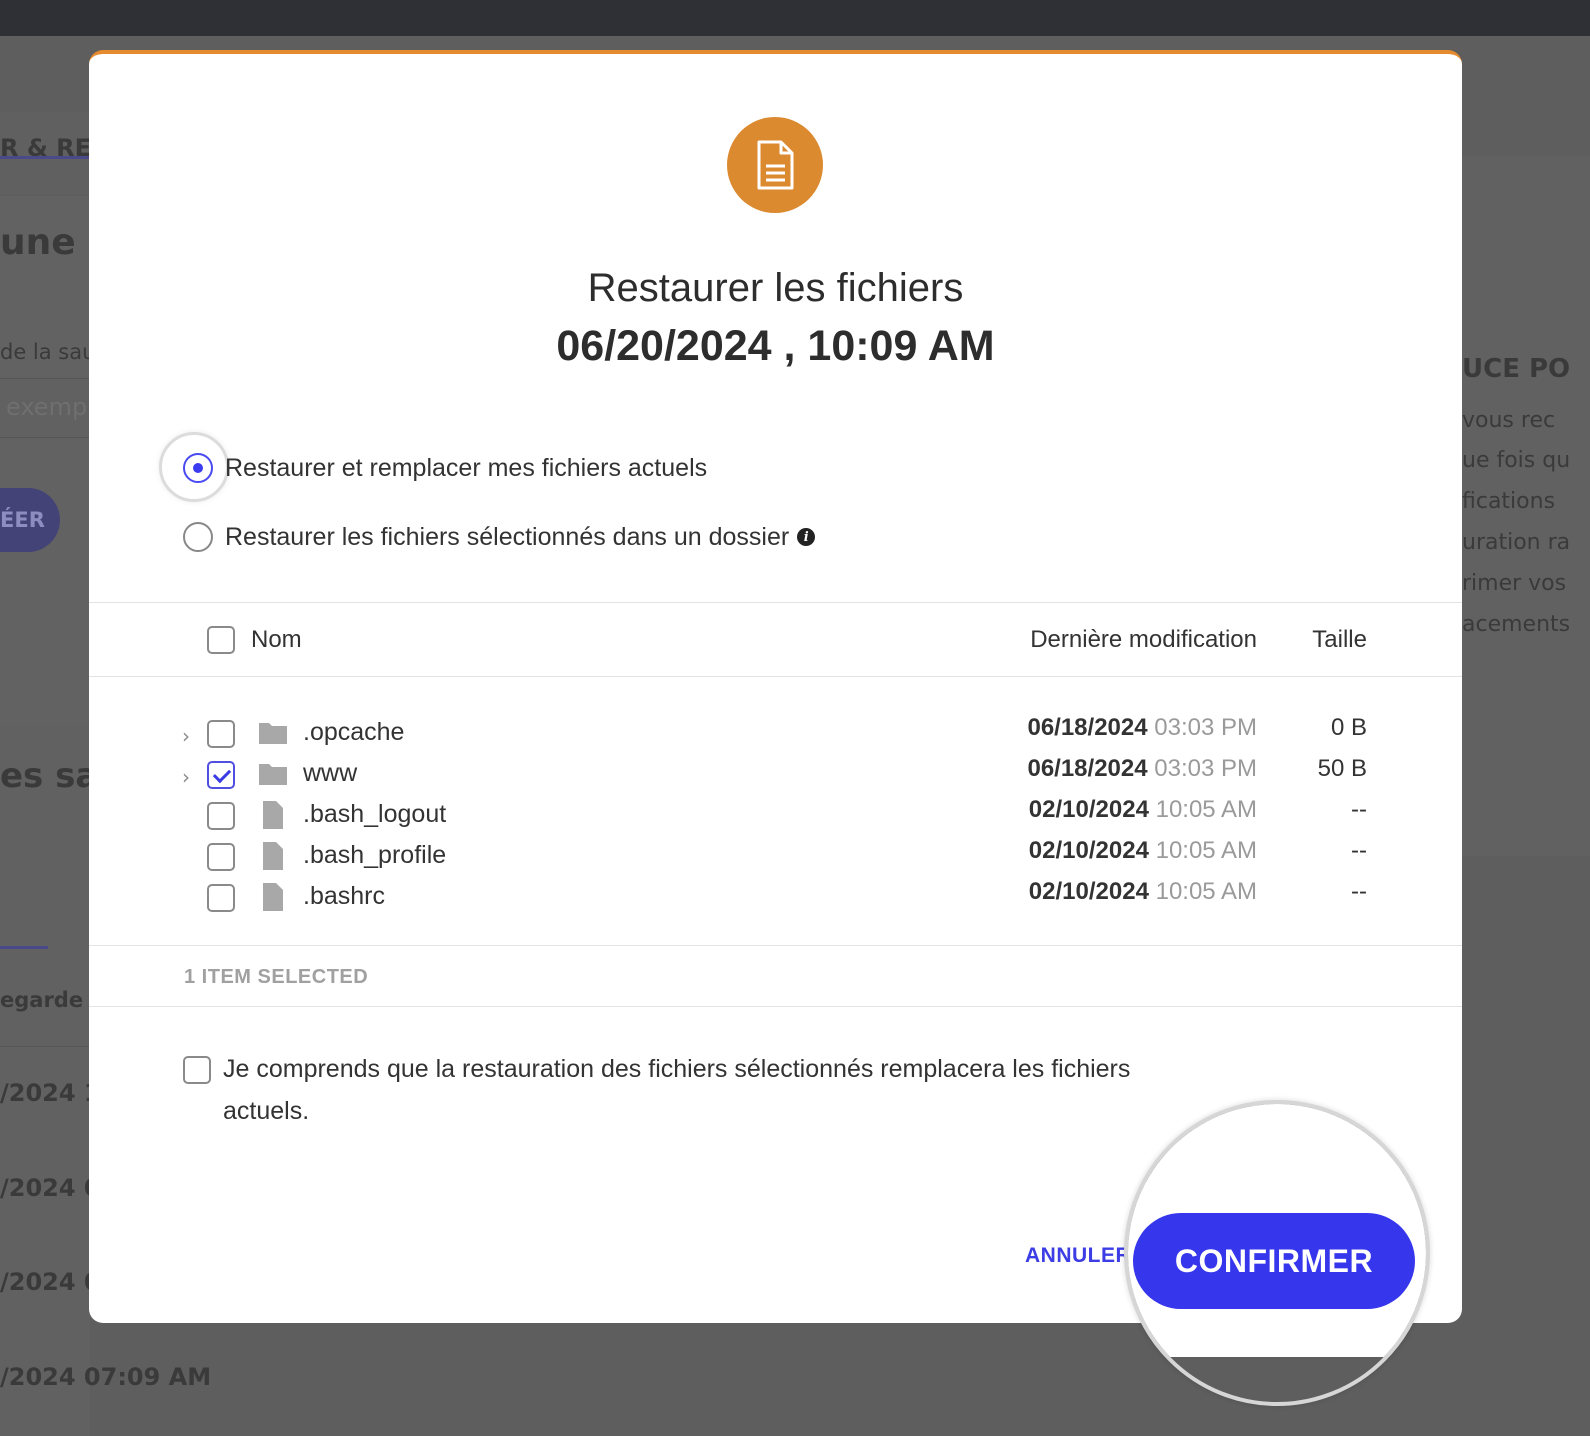 This screenshot has width=1590, height=1436. What do you see at coordinates (1348, 727) in the screenshot?
I see `file-size: 0 B` at bounding box center [1348, 727].